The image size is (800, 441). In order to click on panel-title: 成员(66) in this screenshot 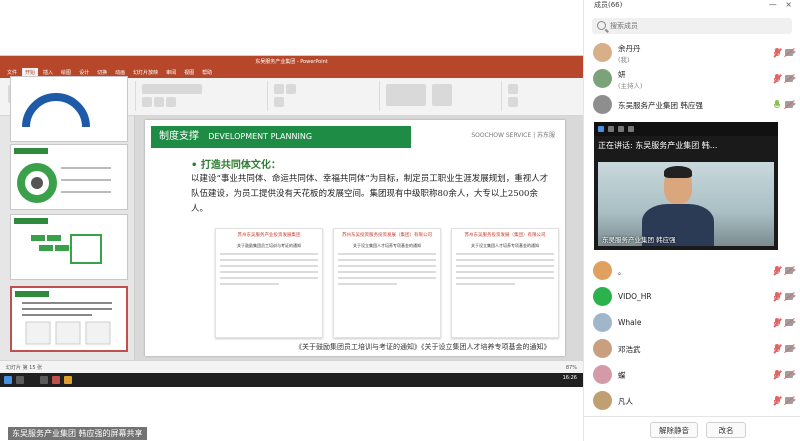, I will do `click(608, 5)`.